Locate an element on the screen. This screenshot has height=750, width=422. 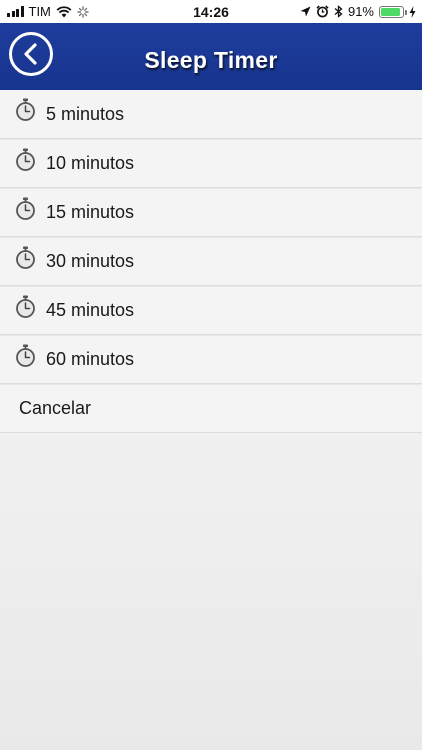
bluetooth-icon is located at coordinates (338, 11).